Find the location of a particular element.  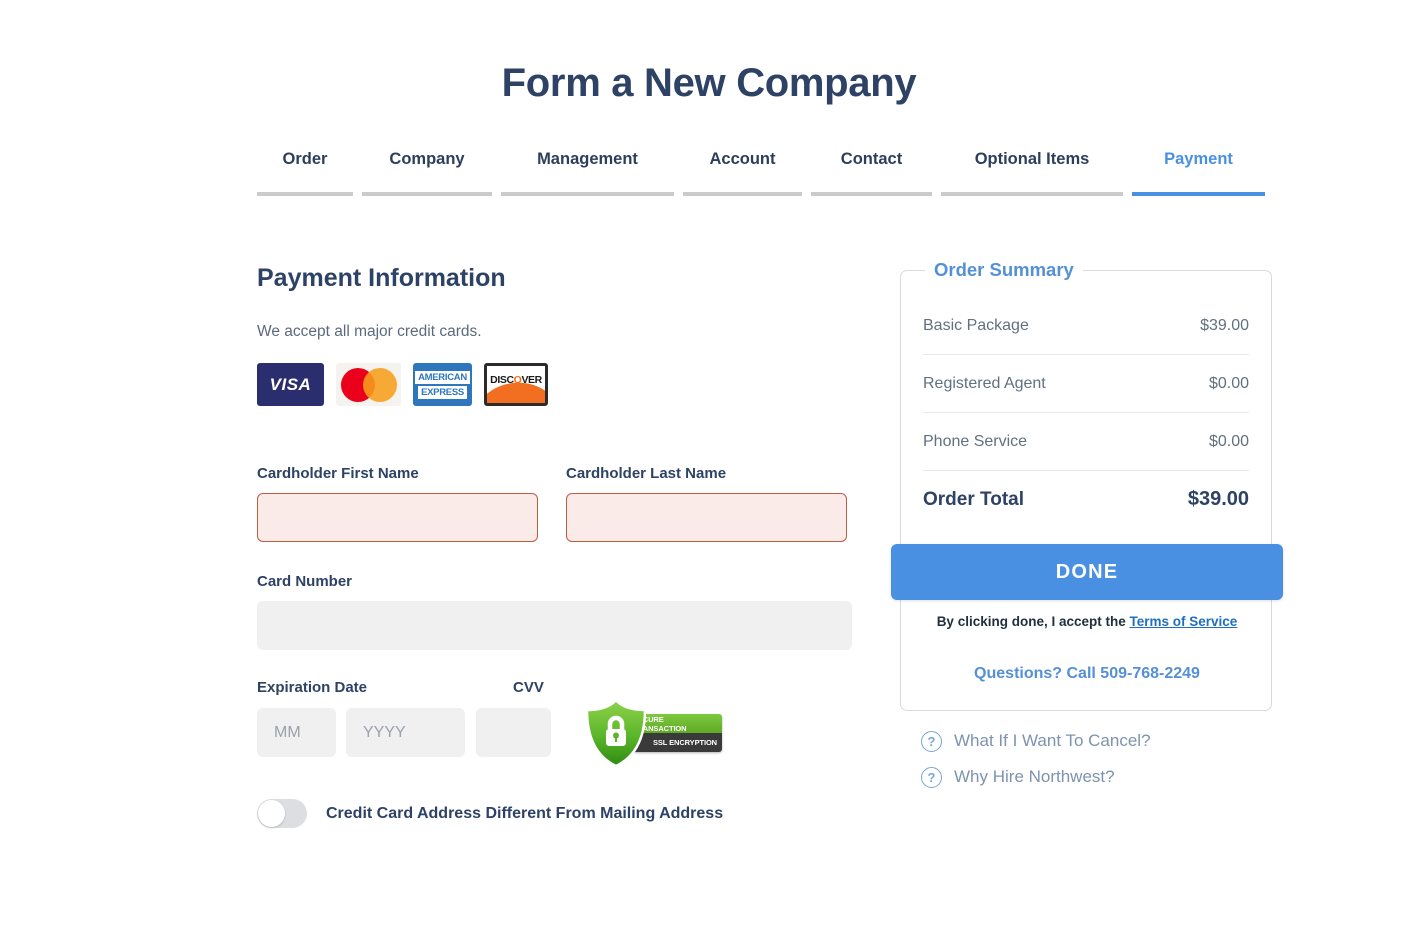

cvv-wrap is located at coordinates (513, 732).